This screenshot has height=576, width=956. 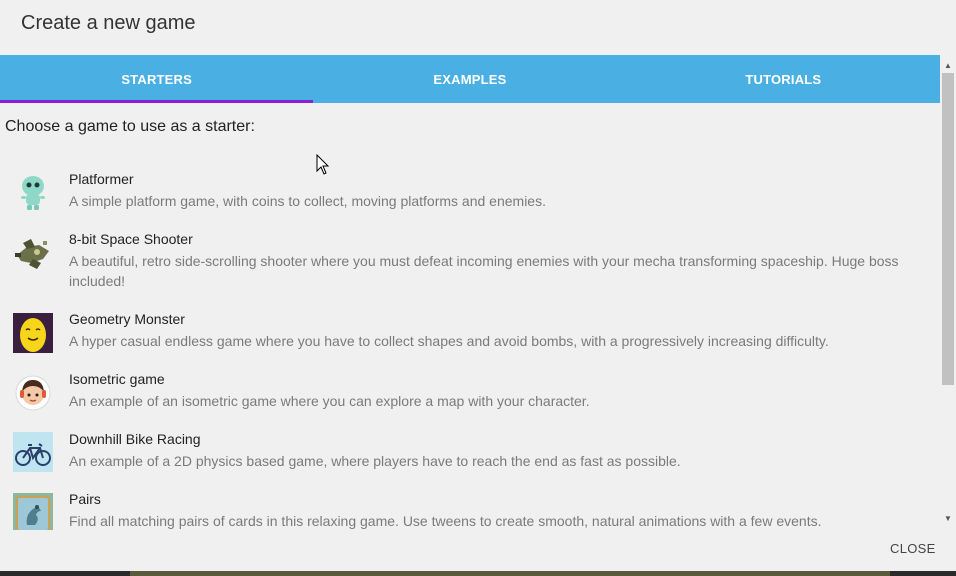 What do you see at coordinates (948, 518) in the screenshot?
I see `scroll-down-arrow-icon: ▼` at bounding box center [948, 518].